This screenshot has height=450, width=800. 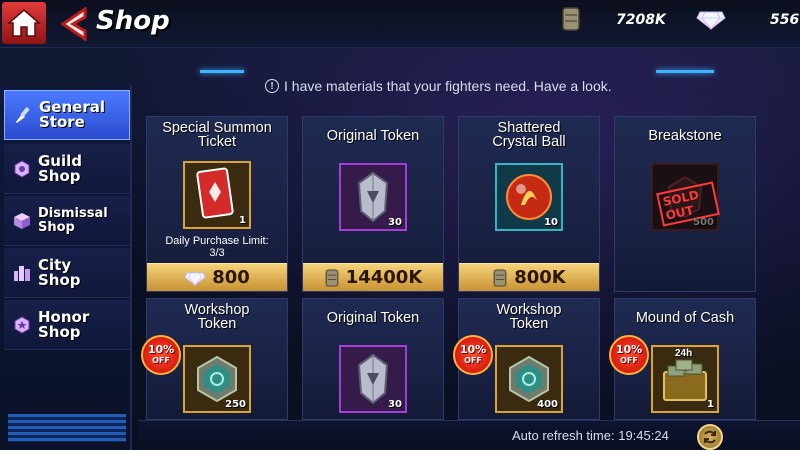 I want to click on item-icon-box: 400, so click(x=529, y=379).